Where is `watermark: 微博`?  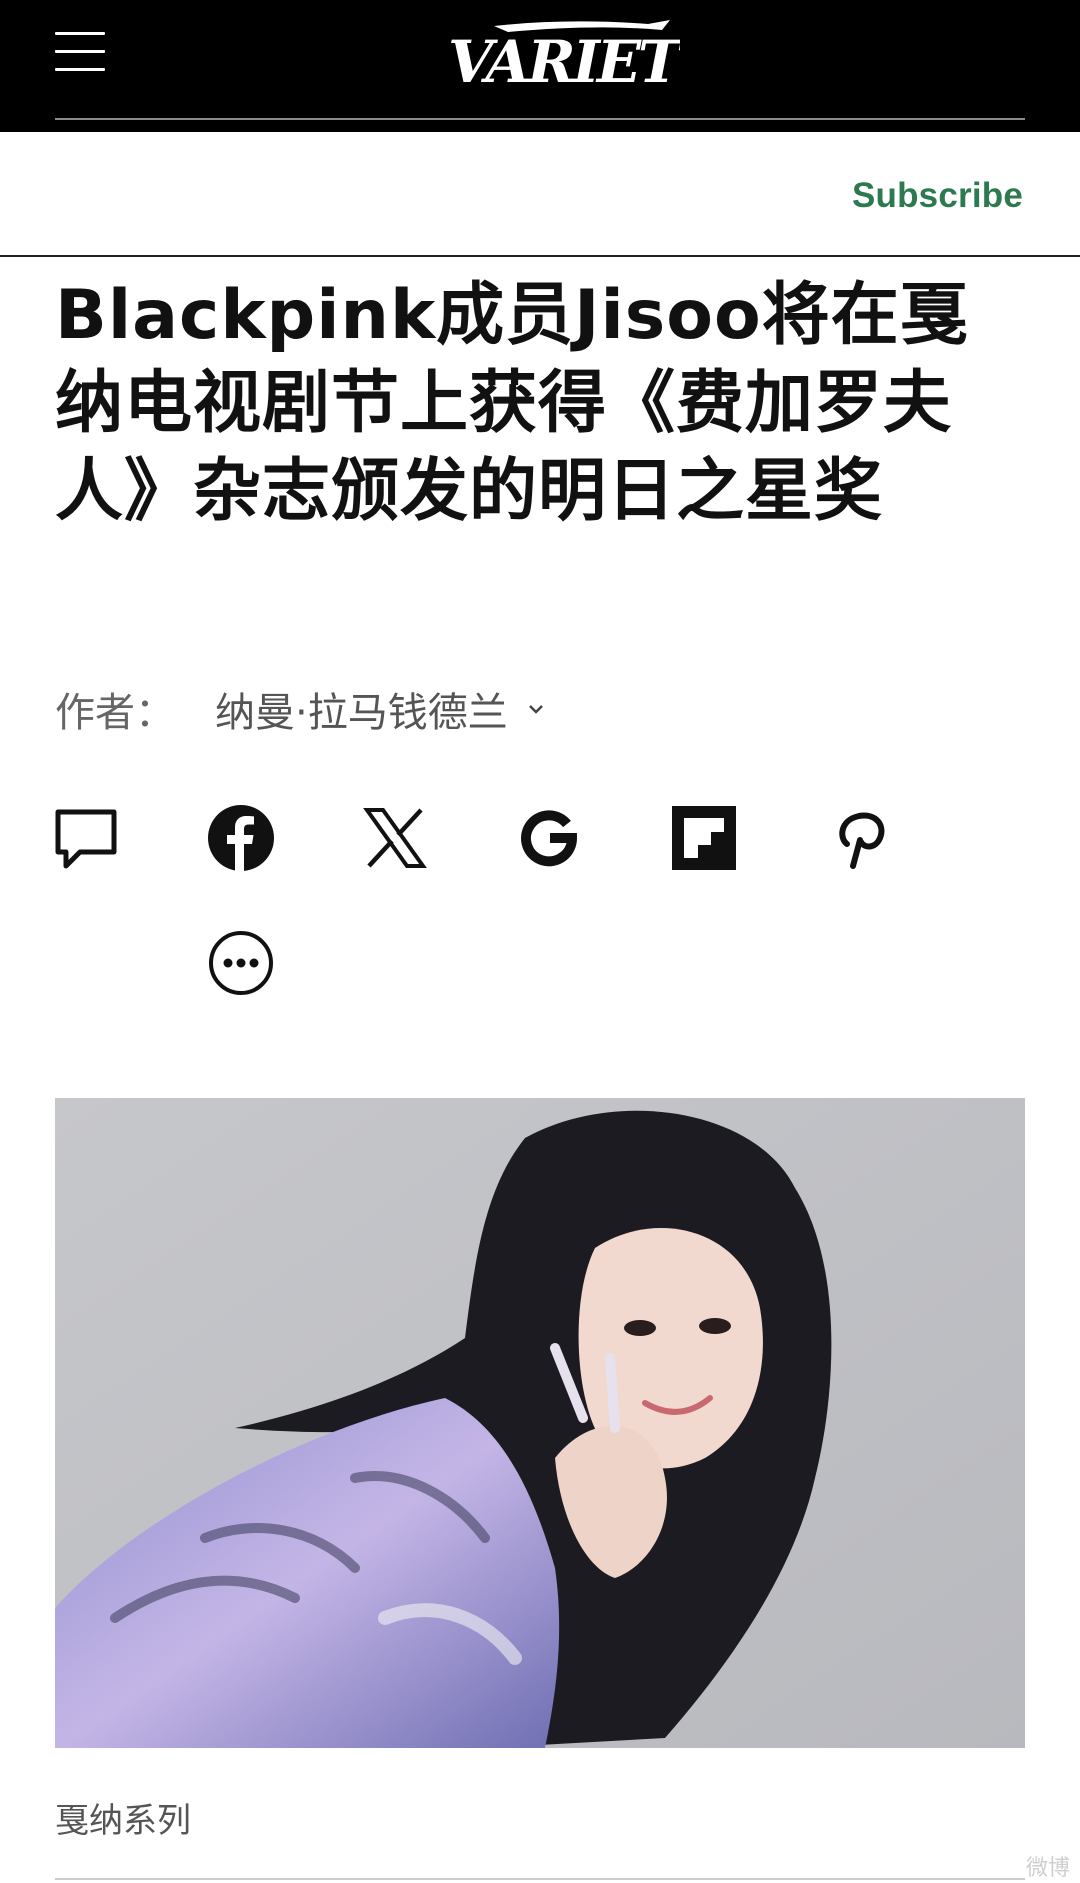 watermark: 微博 is located at coordinates (1047, 1868).